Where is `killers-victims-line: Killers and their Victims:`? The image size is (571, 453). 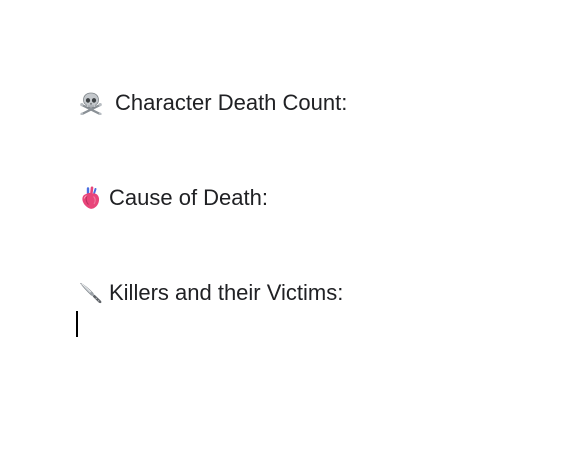 killers-victims-line: Killers and their Victims: is located at coordinates (211, 293).